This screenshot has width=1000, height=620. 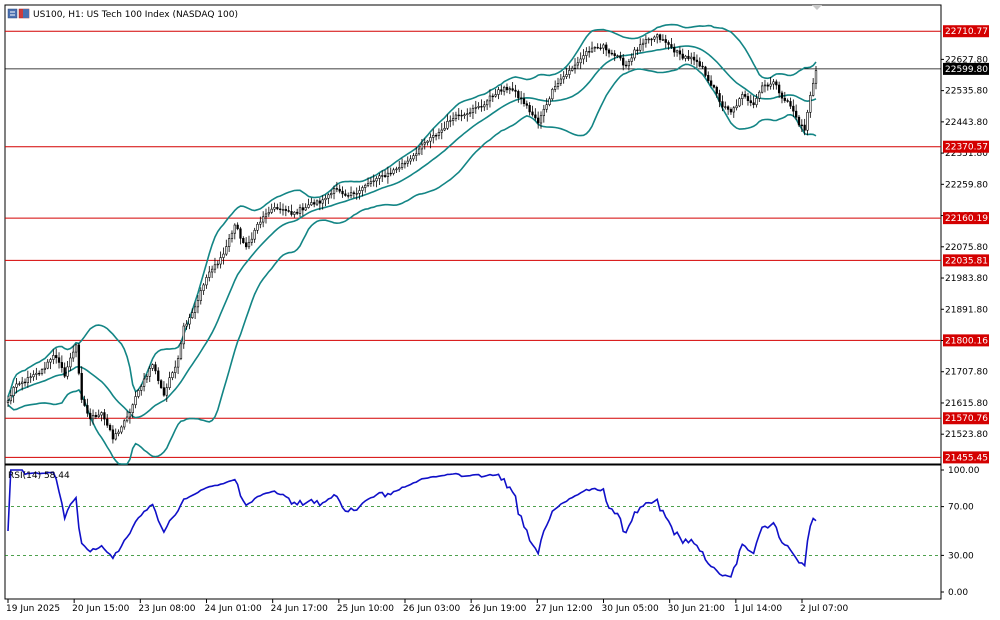 I want to click on level-label-0: 22710.77, so click(x=966, y=32).